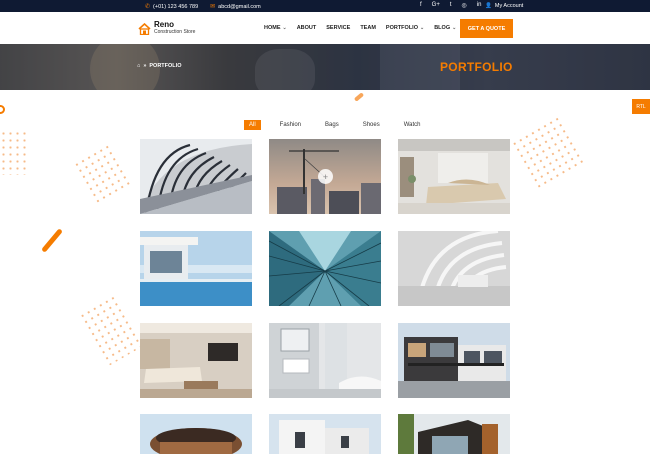  I want to click on white-arches-image, so click(454, 268).